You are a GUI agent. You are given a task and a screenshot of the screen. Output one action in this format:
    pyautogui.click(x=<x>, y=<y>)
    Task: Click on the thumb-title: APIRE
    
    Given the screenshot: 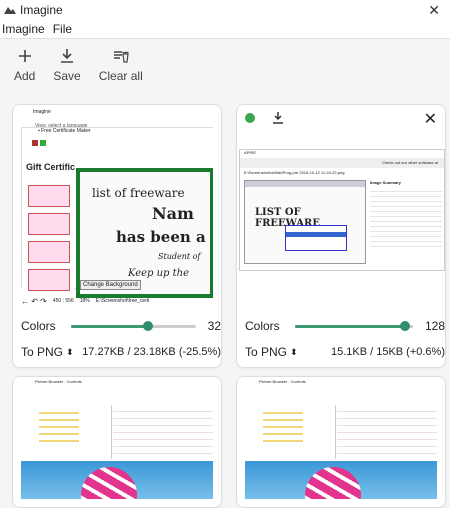 What is the action you would take?
    pyautogui.click(x=342, y=154)
    